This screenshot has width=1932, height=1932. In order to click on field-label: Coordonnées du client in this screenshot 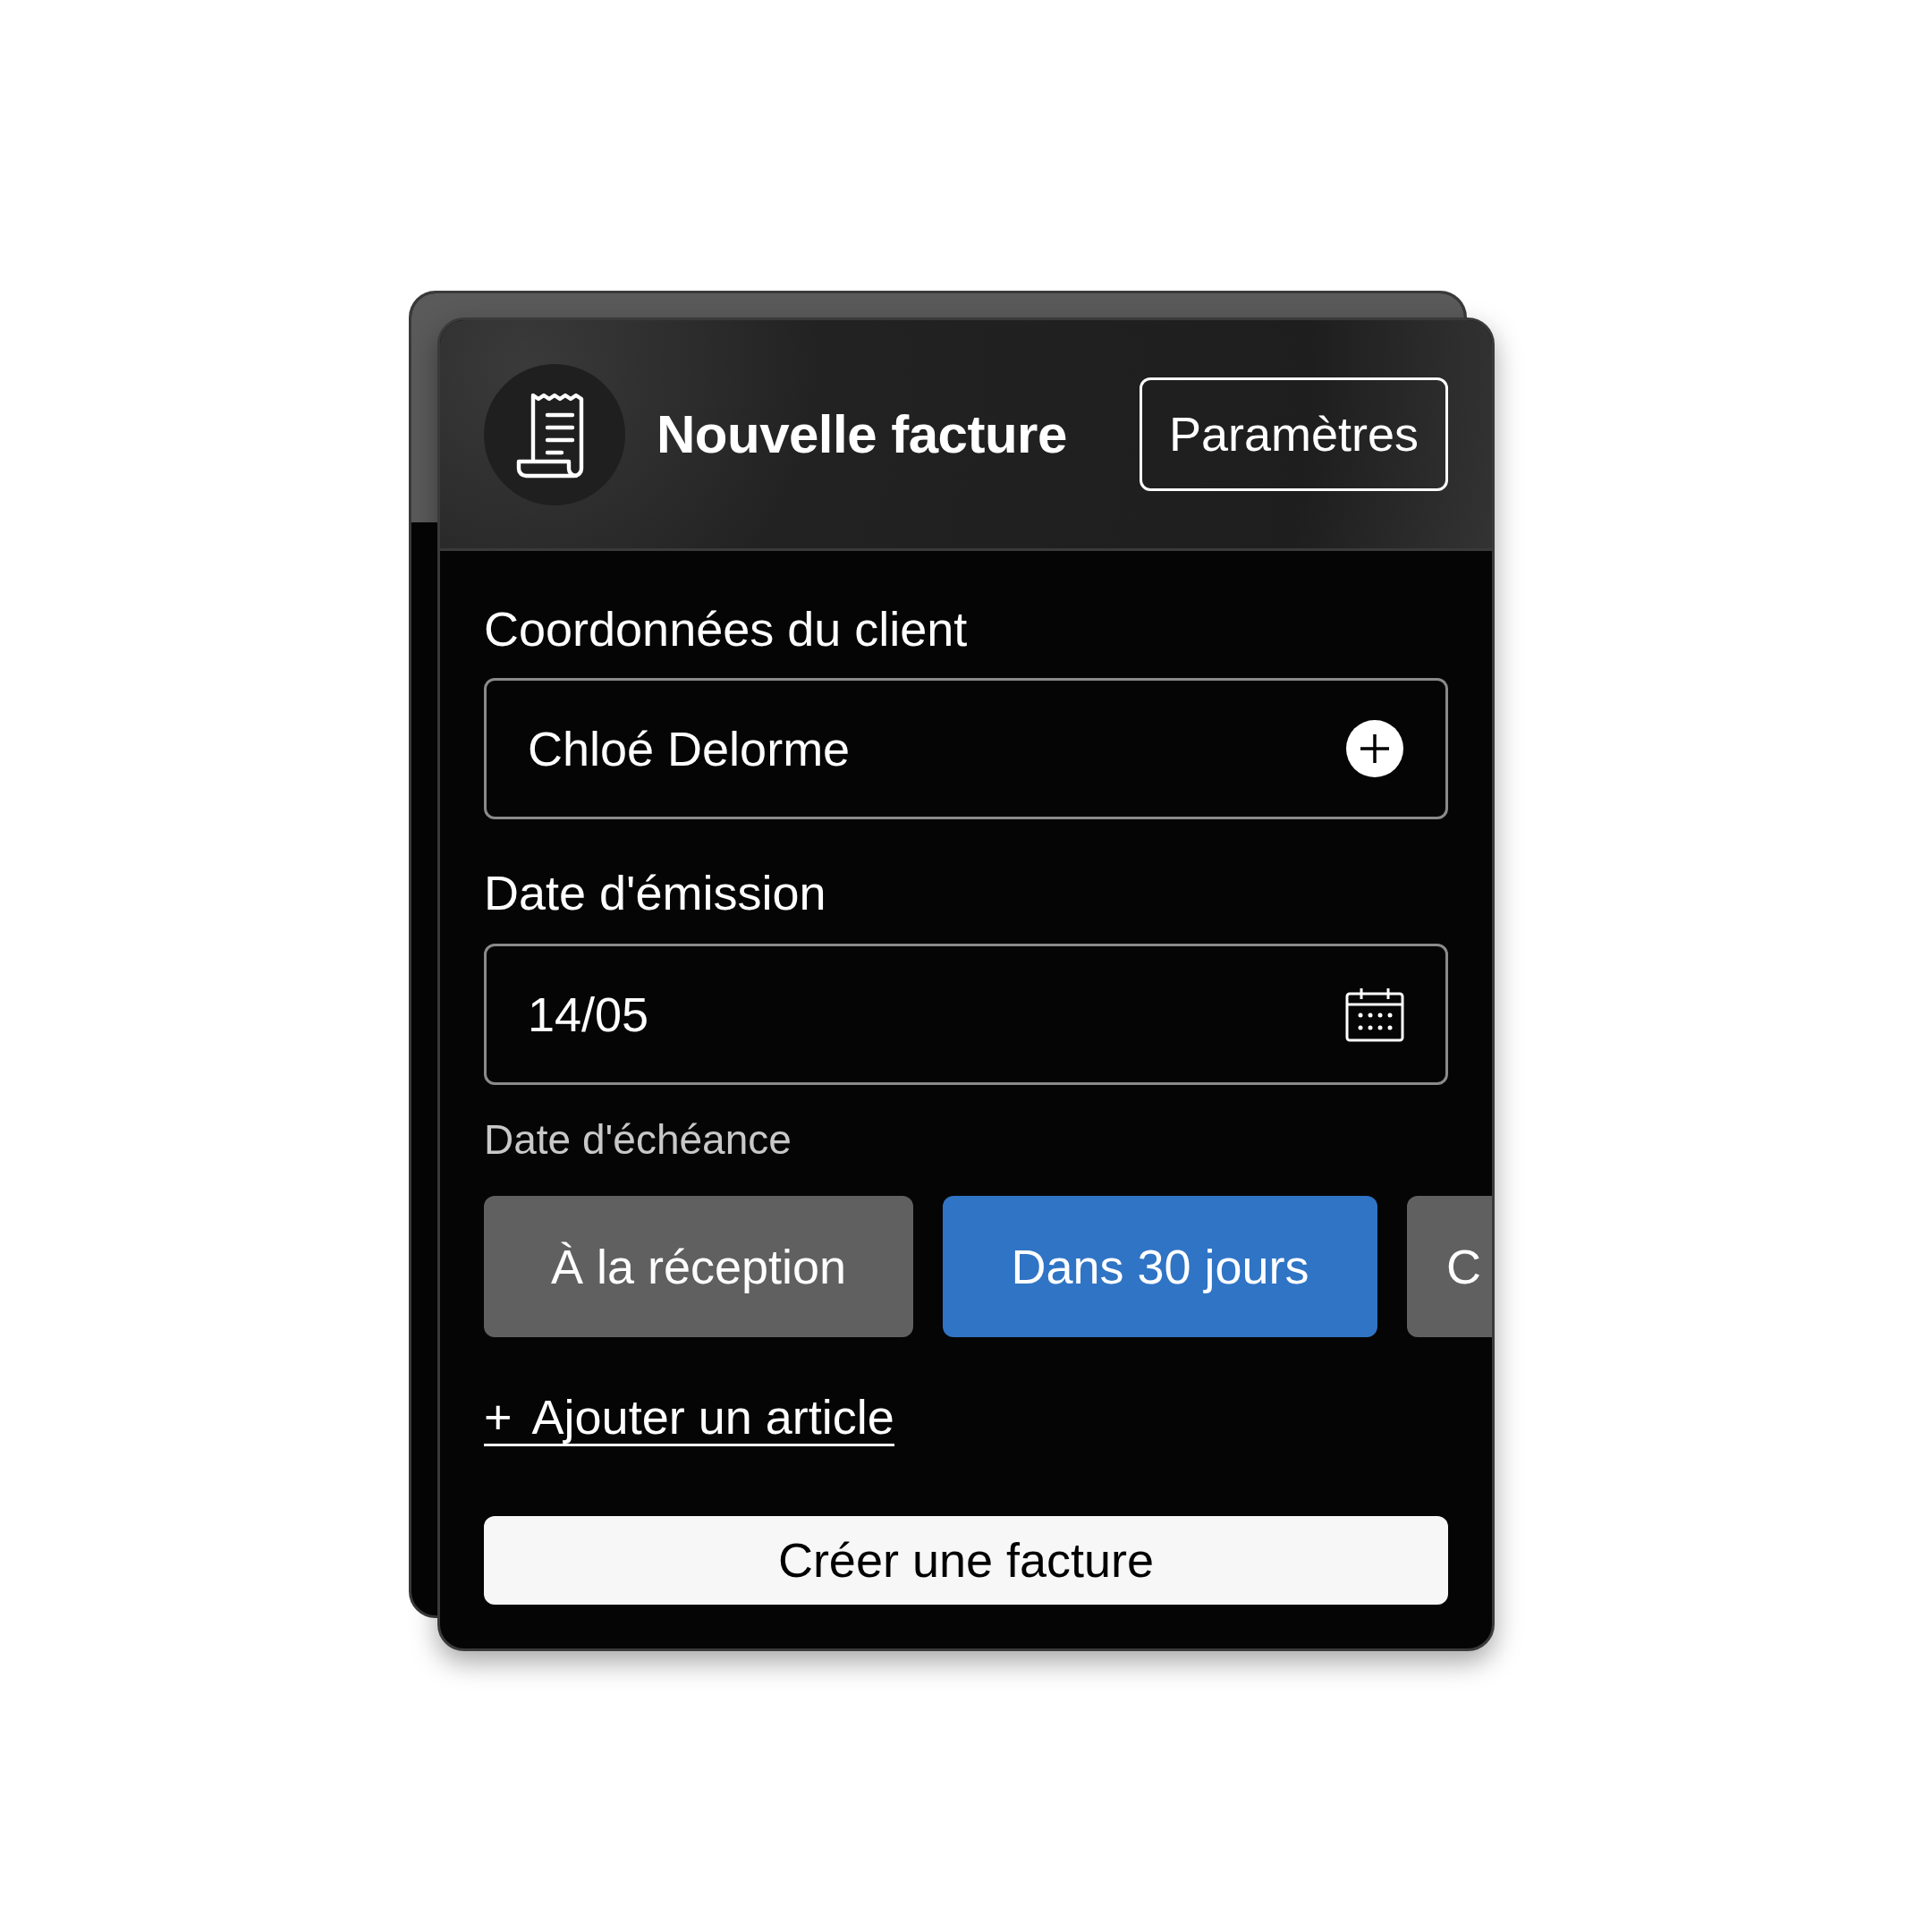, I will do `click(726, 629)`.